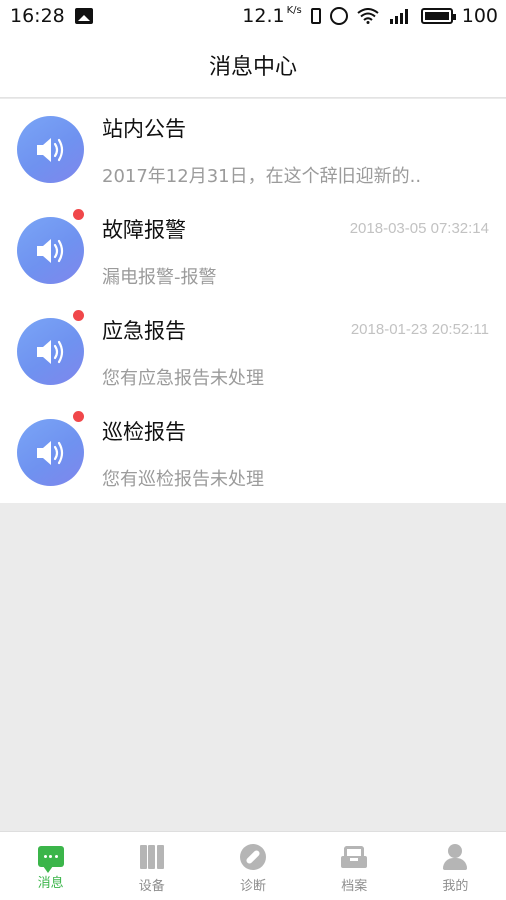 The image size is (506, 900). I want to click on network-speed: 12.1 K/s, so click(272, 16).